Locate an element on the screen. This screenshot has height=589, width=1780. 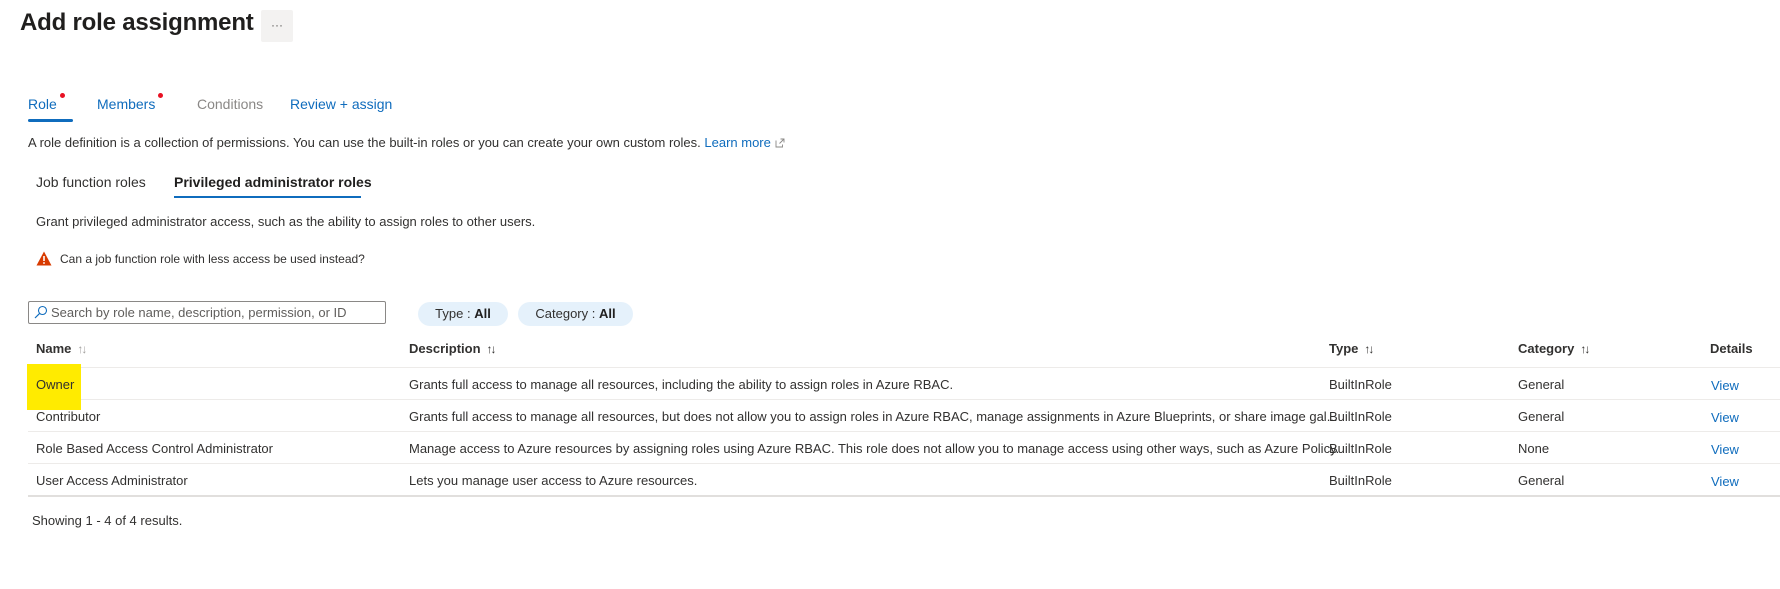
column-label: Category is located at coordinates (1546, 348).